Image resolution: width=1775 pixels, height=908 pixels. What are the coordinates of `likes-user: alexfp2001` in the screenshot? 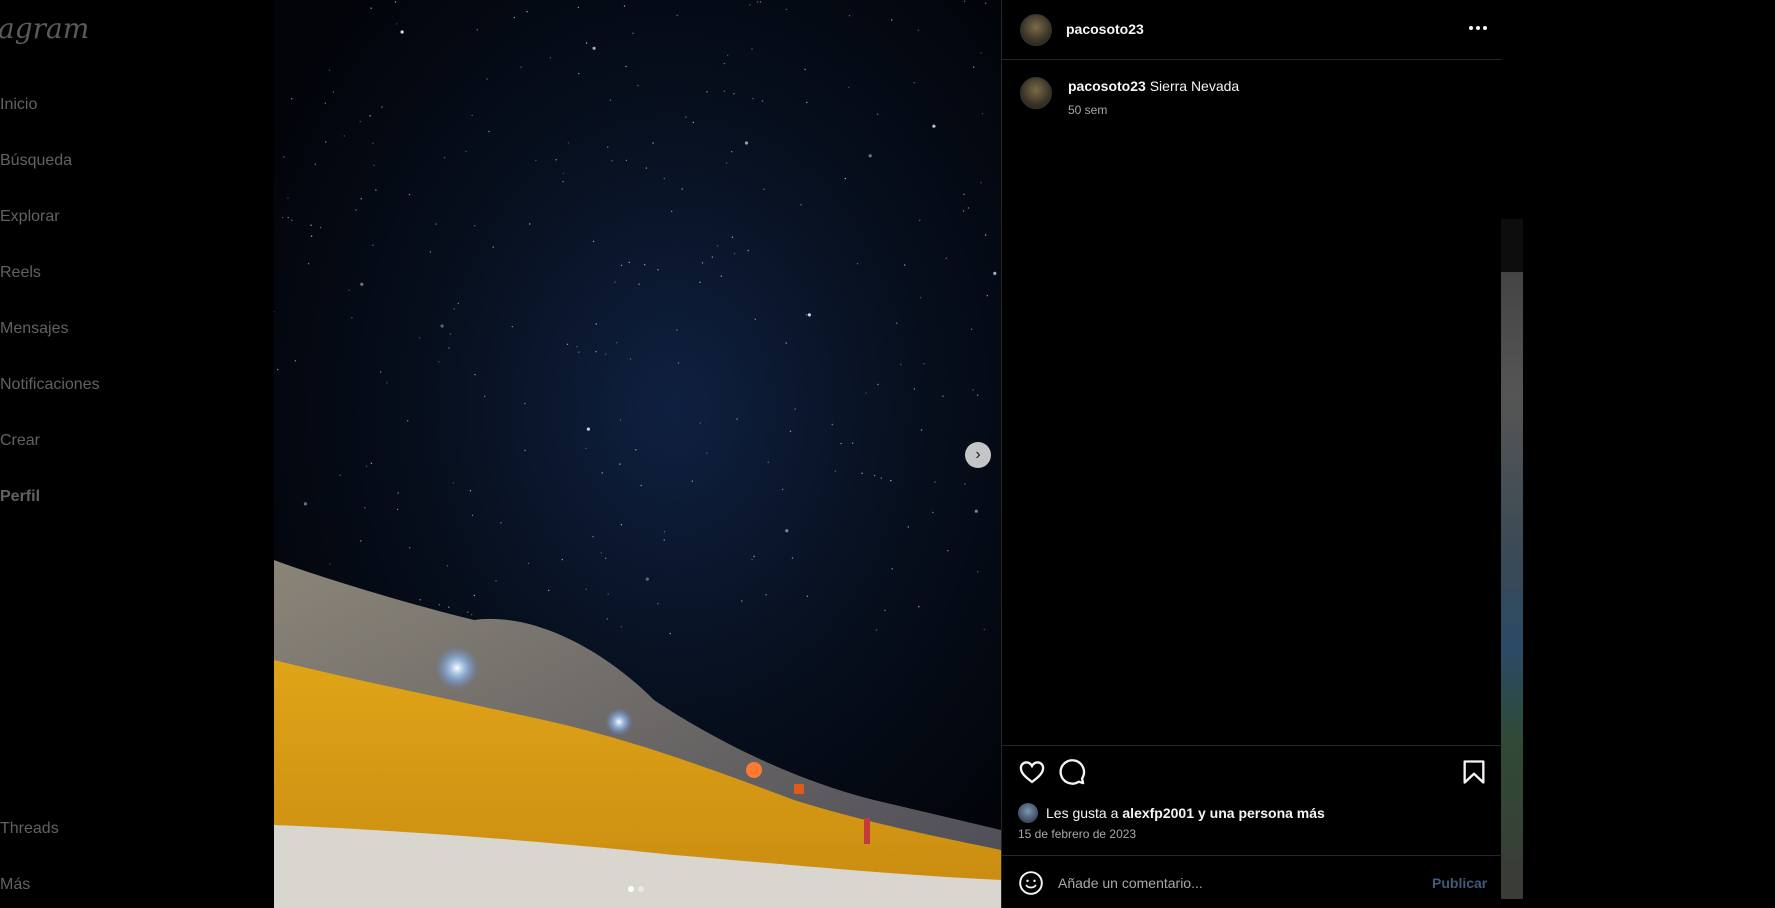 It's located at (1158, 813).